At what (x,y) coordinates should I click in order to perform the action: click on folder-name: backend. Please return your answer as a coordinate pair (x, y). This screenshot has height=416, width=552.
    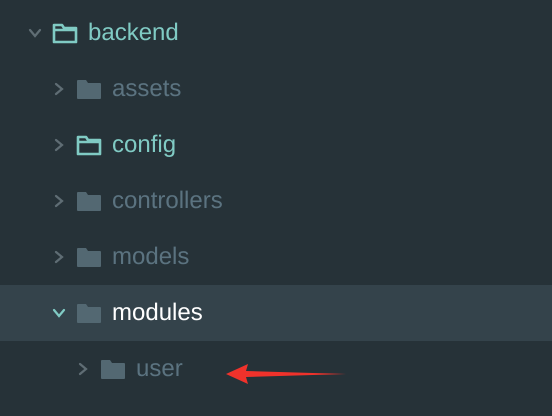
    Looking at the image, I should click on (133, 33).